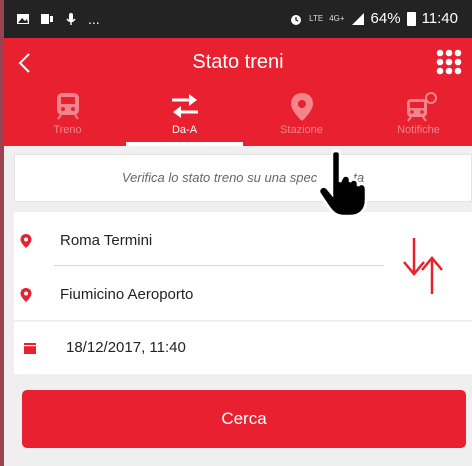 The width and height of the screenshot is (472, 466). I want to click on from-station-field: Roma Termini, so click(106, 240).